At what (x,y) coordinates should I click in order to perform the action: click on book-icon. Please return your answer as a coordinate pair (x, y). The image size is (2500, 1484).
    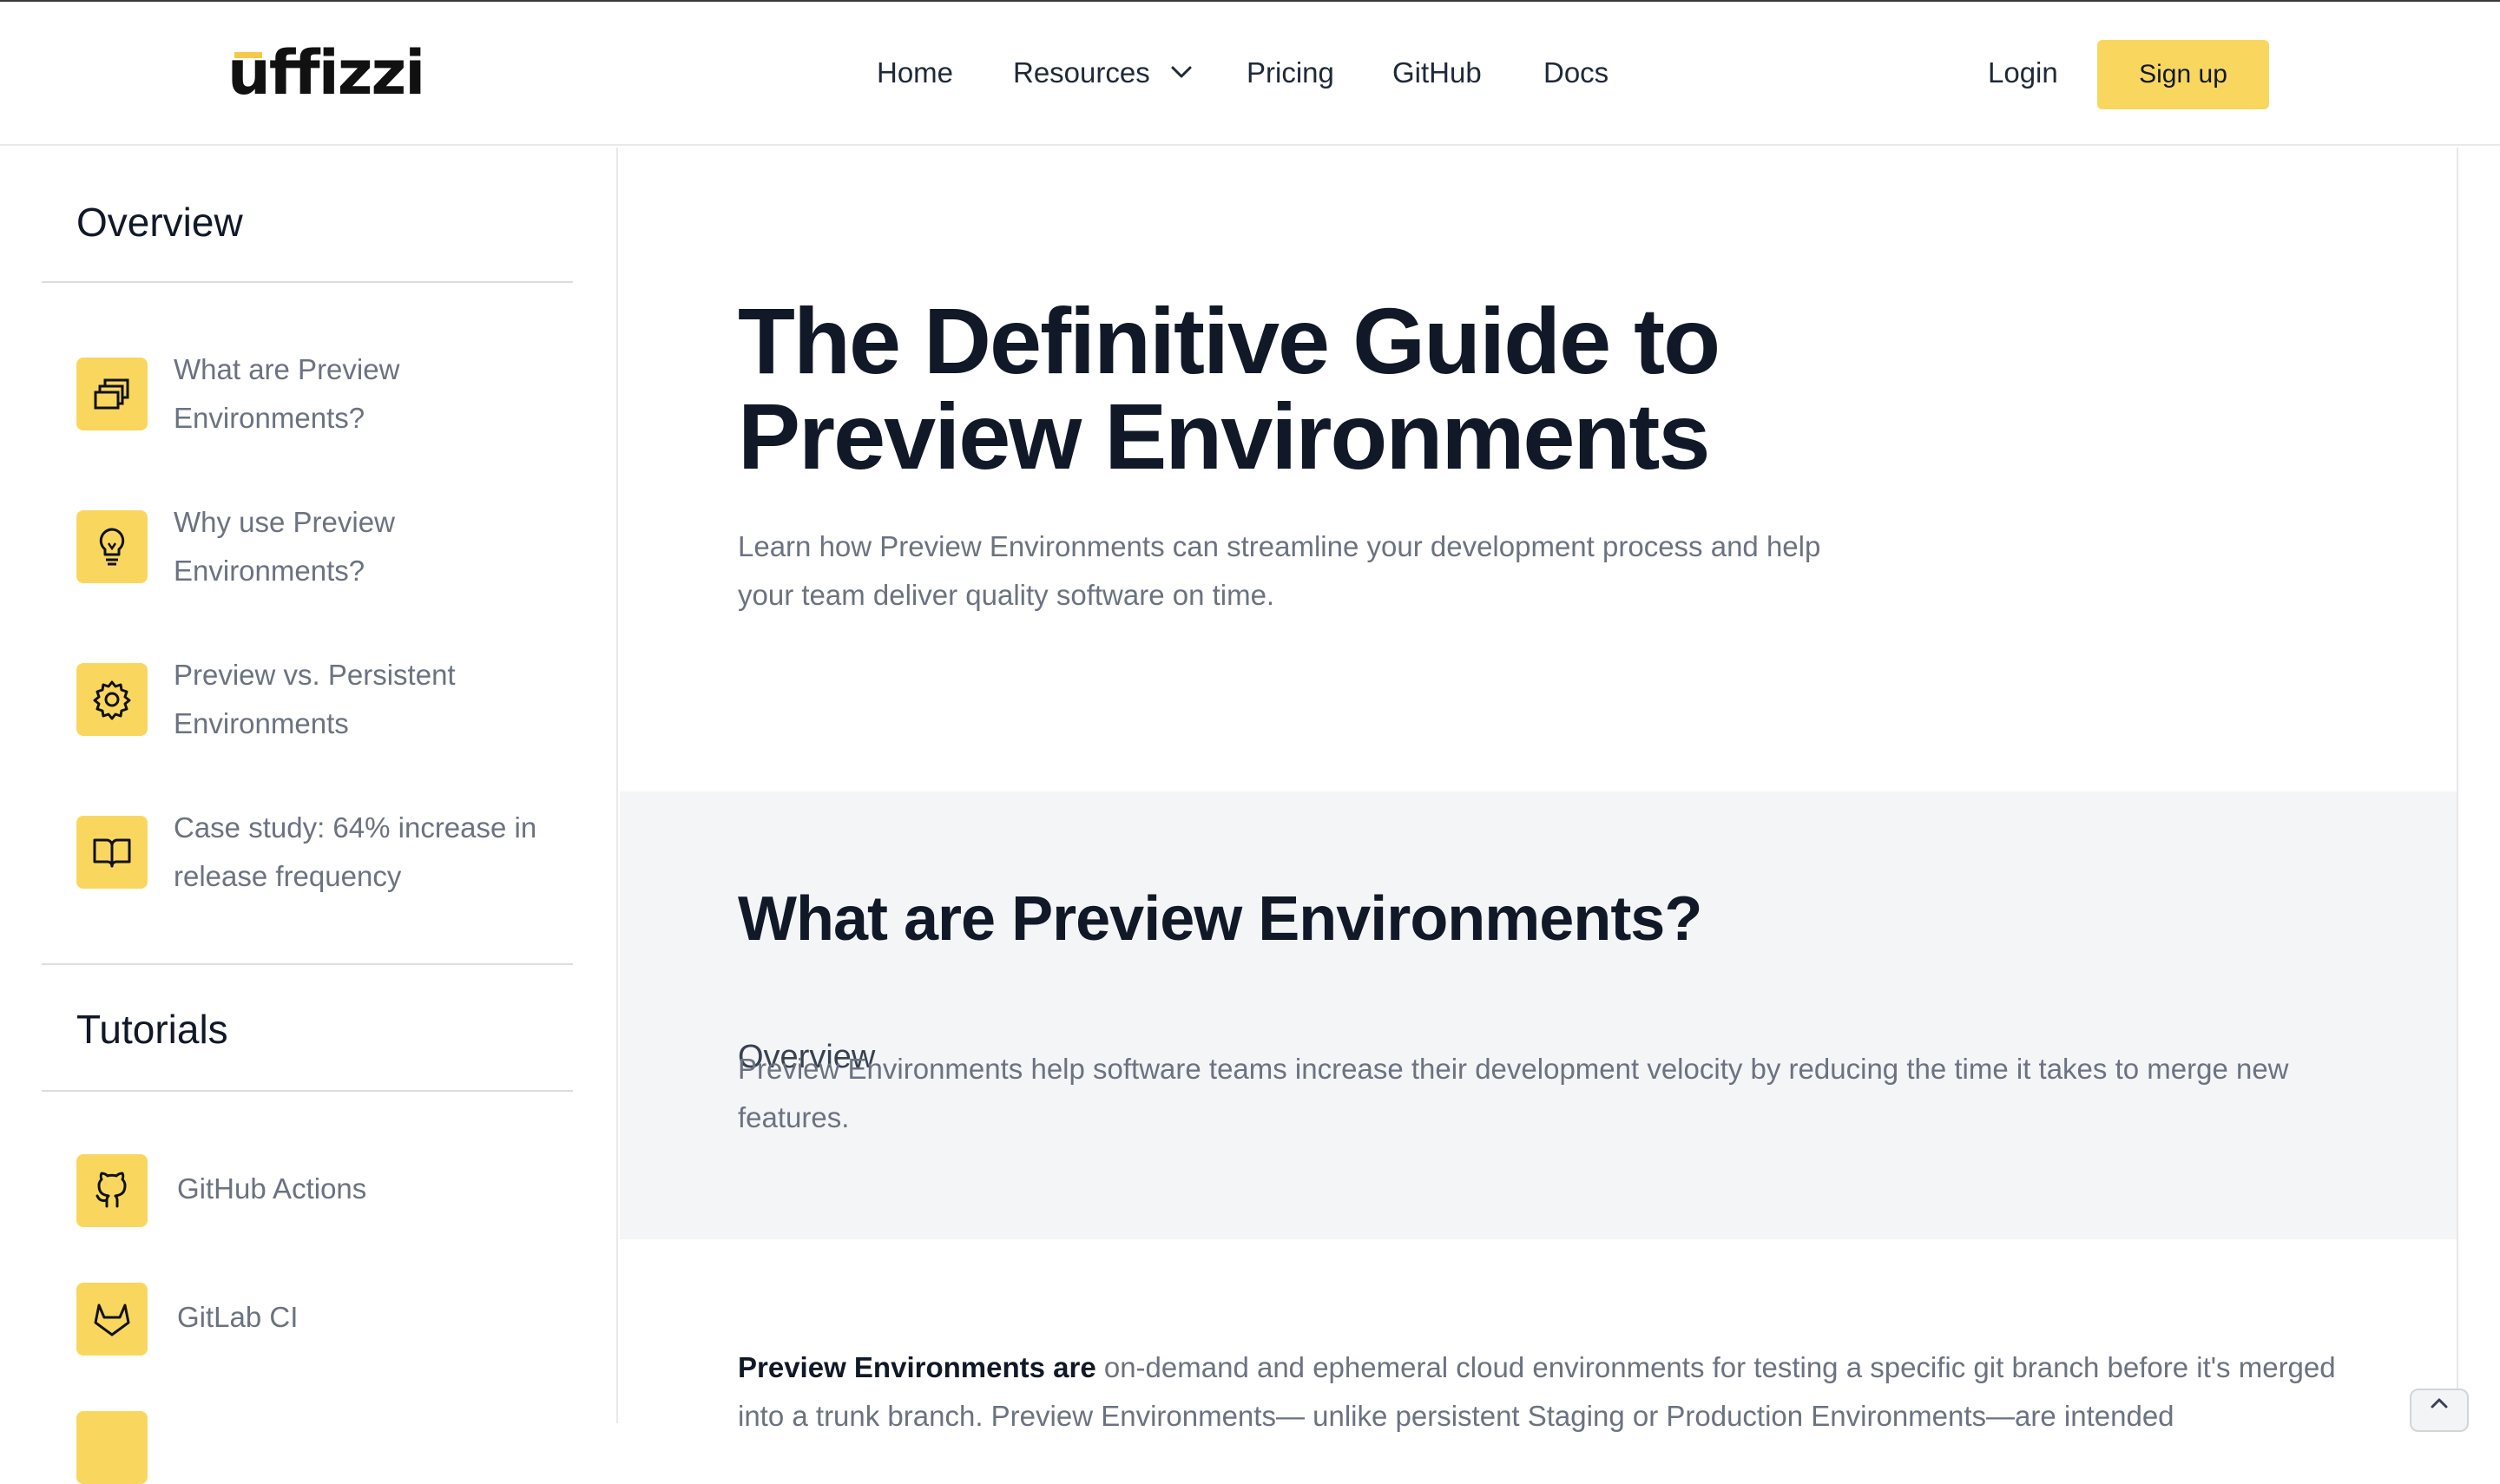
    Looking at the image, I should click on (112, 853).